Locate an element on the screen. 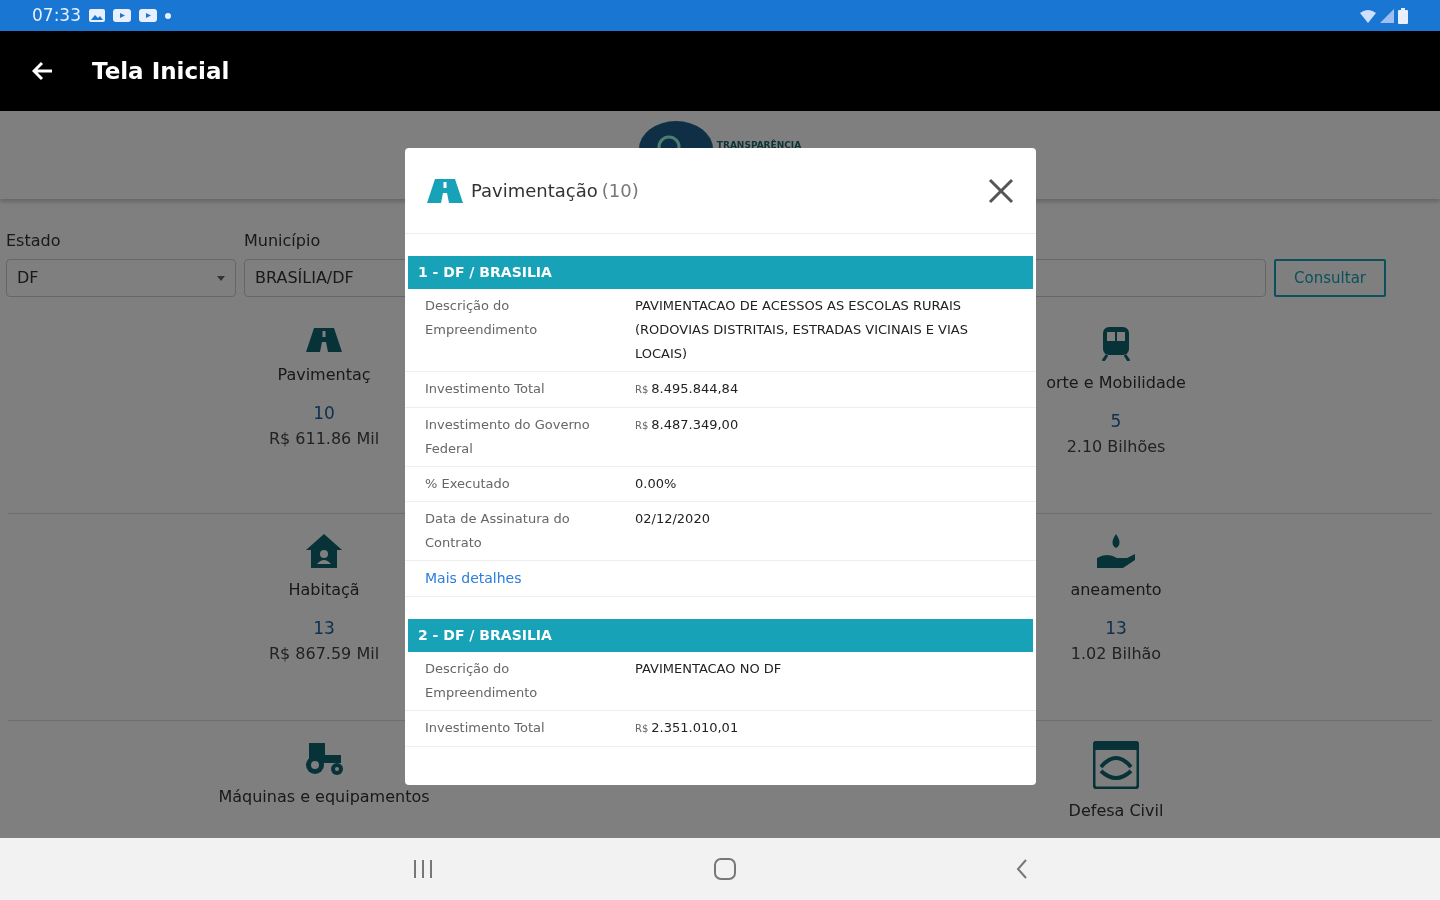  close-button is located at coordinates (1001, 190).